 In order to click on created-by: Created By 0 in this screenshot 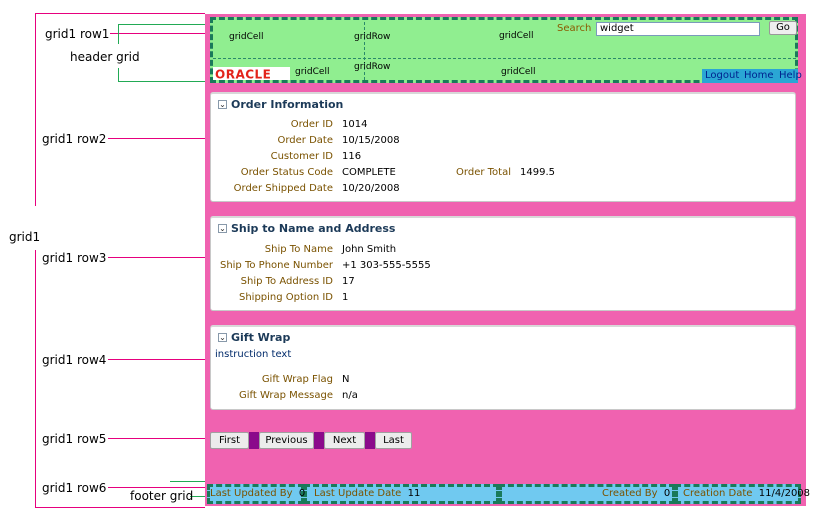, I will do `click(636, 493)`.